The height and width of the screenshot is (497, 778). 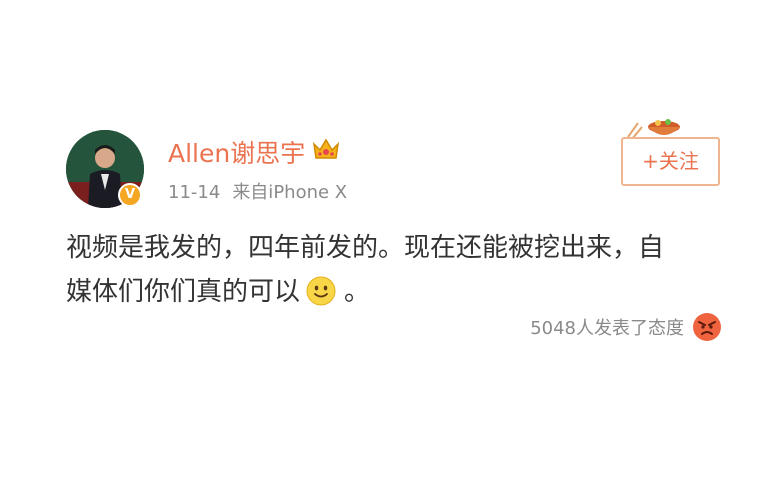 I want to click on verified-badge-icon: V, so click(x=130, y=195).